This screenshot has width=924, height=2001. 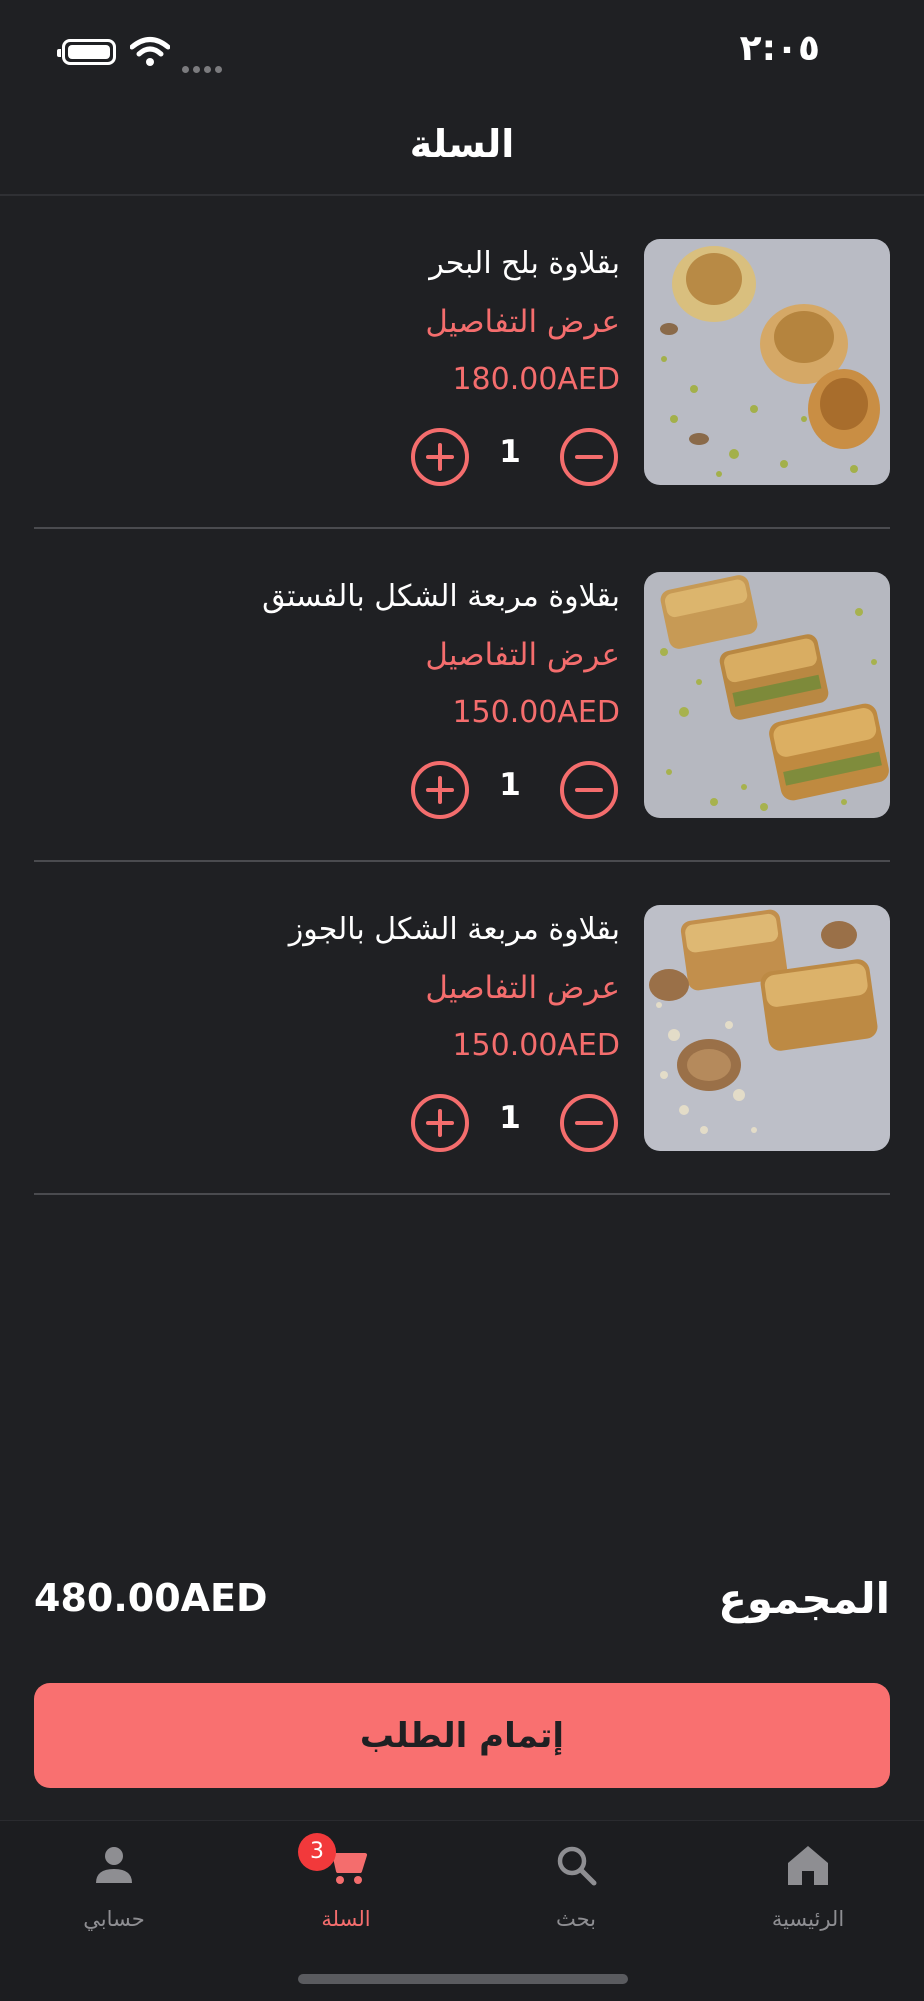 I want to click on tab-cart: 3 السلة, so click(x=346, y=1891).